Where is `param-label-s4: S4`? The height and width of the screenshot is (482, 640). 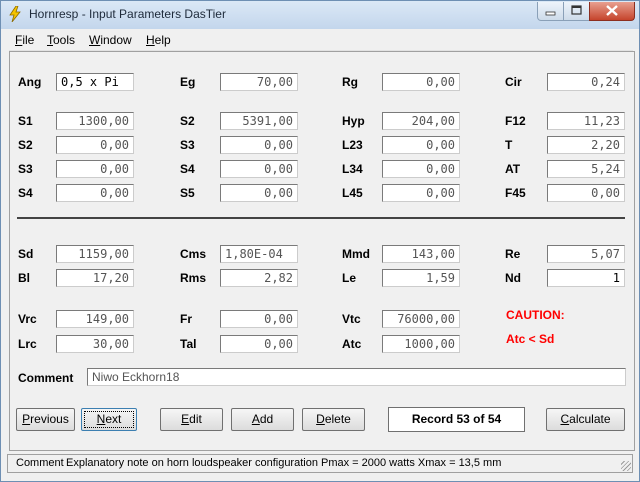
param-label-s4: S4 is located at coordinates (25, 193).